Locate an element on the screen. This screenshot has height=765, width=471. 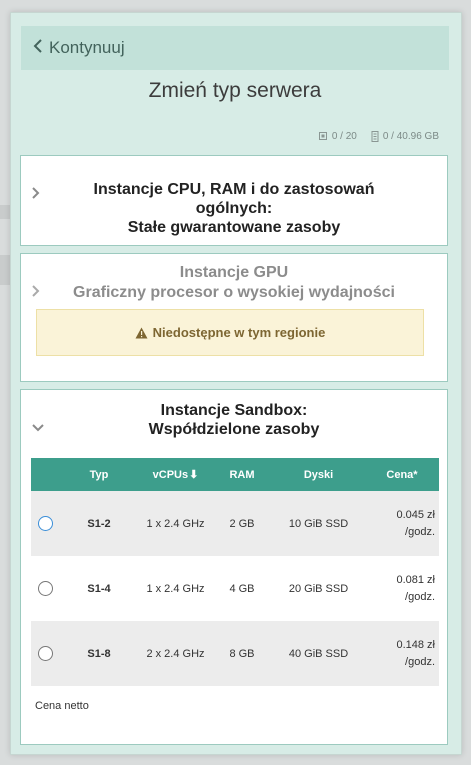
row-disk: 40 GiB SSD is located at coordinates (318, 653).